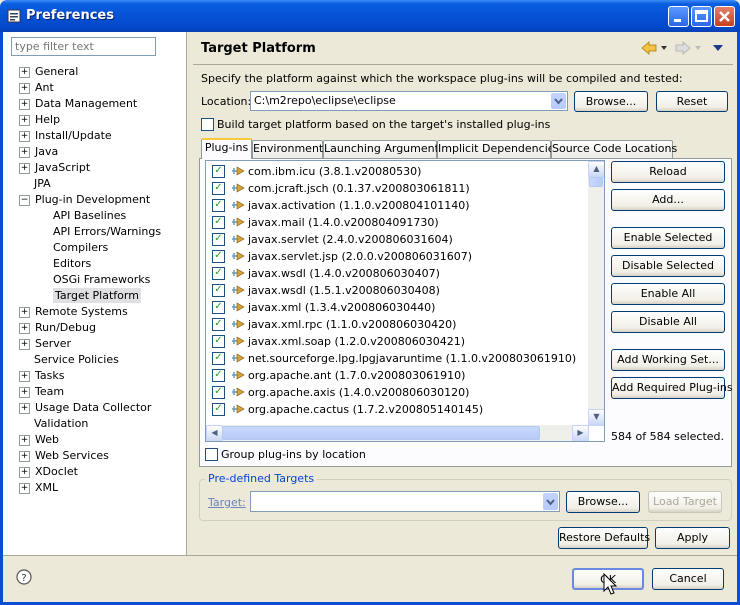  I want to click on cancel-button: Cancel, so click(688, 579).